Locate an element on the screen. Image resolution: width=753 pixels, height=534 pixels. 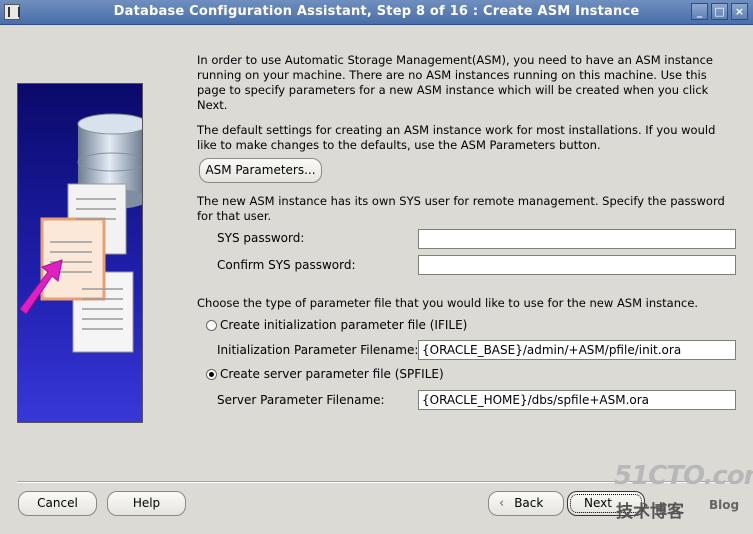
spfile-filename-label: Server Parameter Filename: is located at coordinates (301, 400).